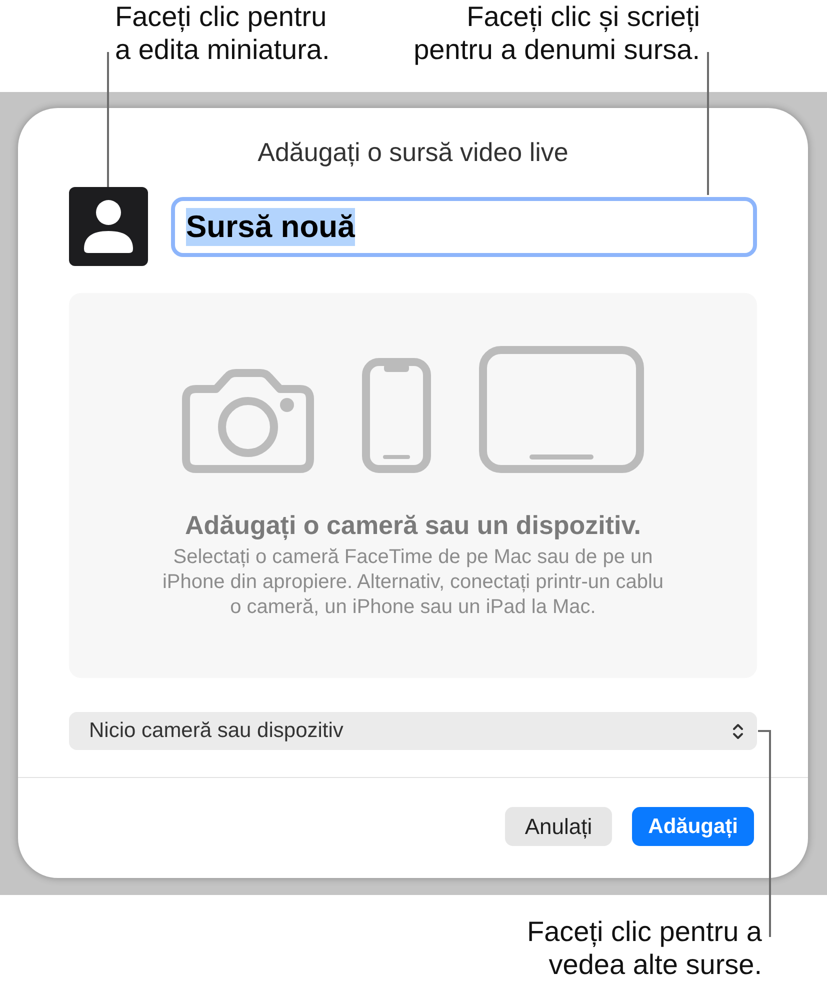 This screenshot has width=827, height=995. I want to click on person-icon, so click(108, 226).